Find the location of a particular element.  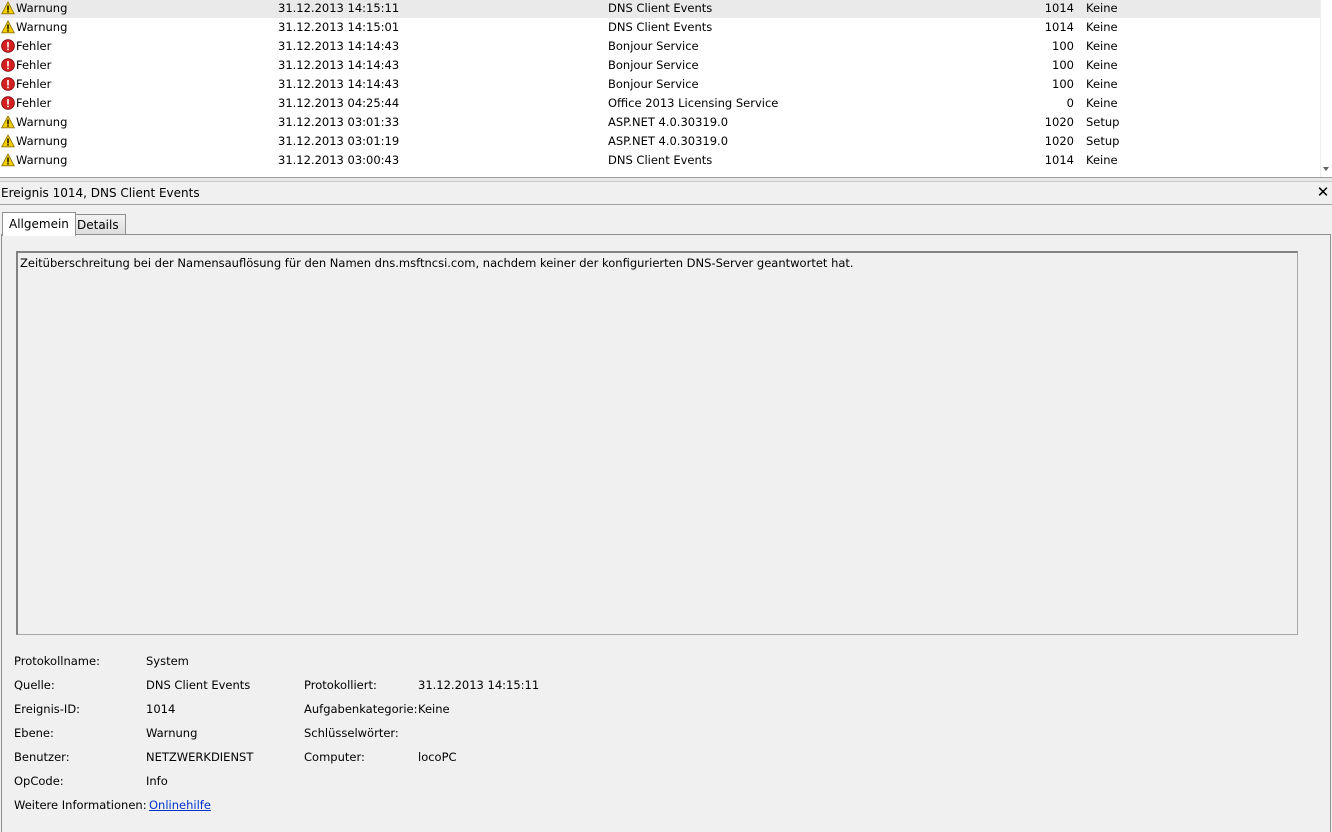

list-scrollbar is located at coordinates (1326, 88).